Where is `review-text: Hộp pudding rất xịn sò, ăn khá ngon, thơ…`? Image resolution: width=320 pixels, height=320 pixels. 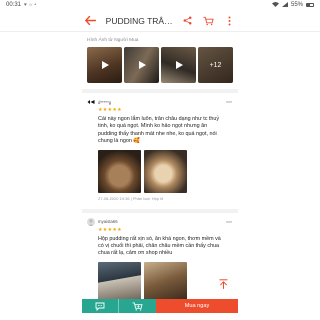
review-text: Hộp pudding rất xịn sò, ăn khá ngon, thơ… is located at coordinates (159, 246).